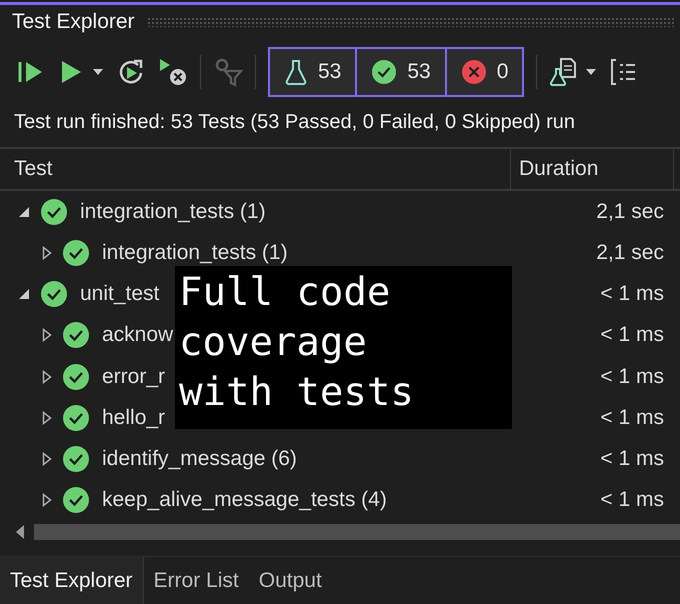 The width and height of the screenshot is (680, 604). What do you see at coordinates (120, 294) in the screenshot?
I see `test-name: unit_test` at bounding box center [120, 294].